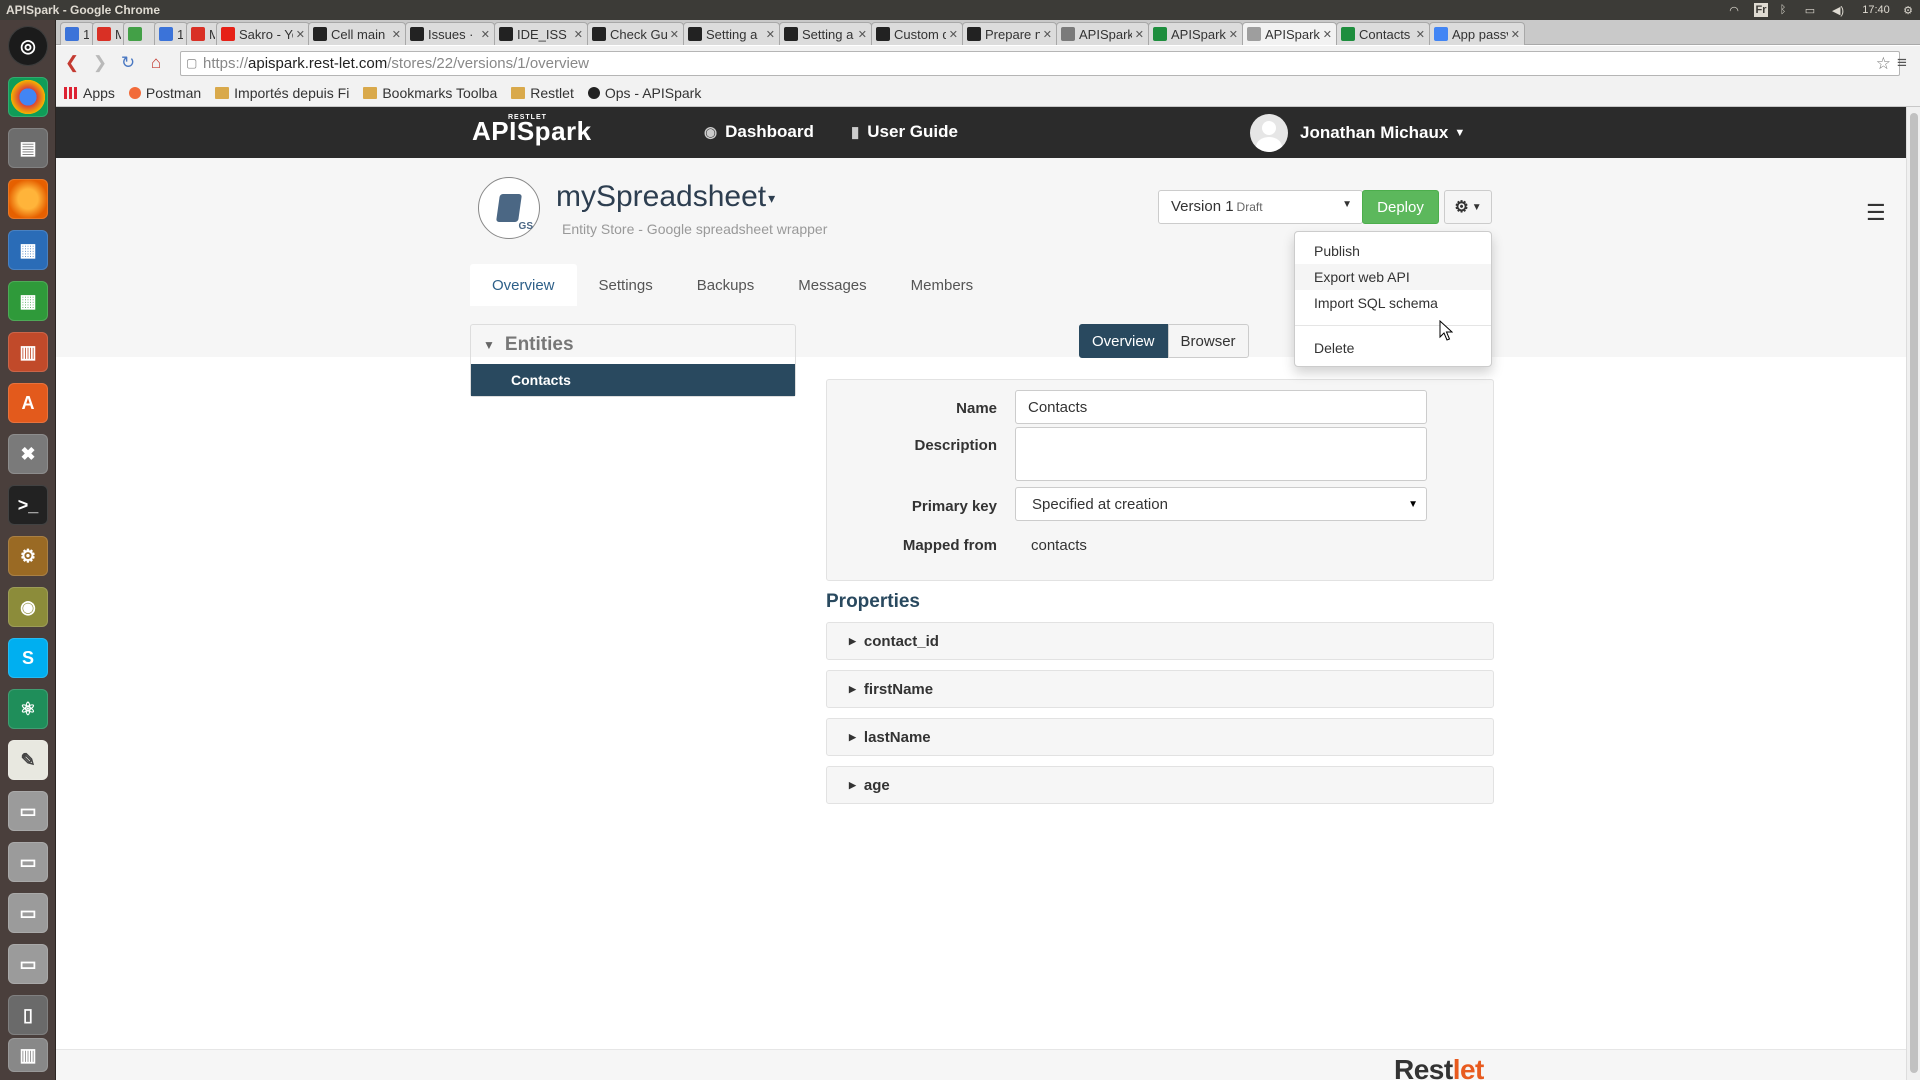  I want to click on bookmark-item: Bookmarks Toolba, so click(430, 93).